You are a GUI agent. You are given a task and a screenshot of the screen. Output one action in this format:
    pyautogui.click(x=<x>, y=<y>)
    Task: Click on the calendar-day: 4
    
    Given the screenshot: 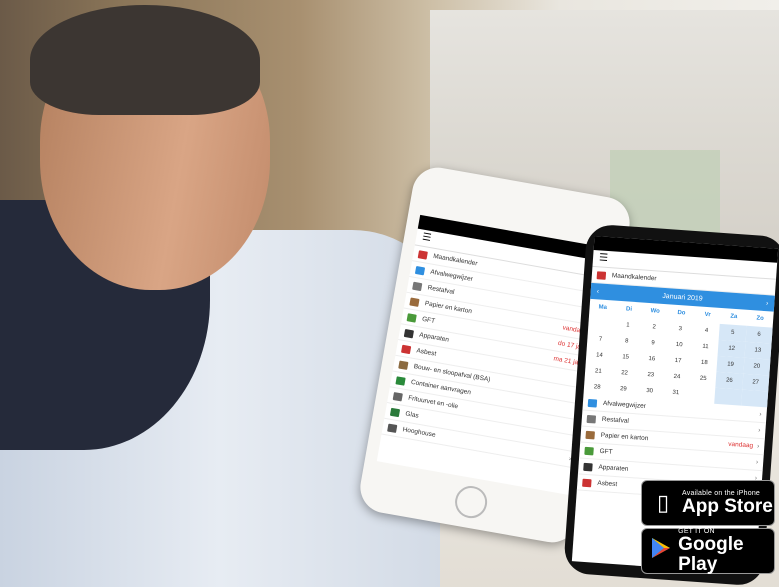 What is the action you would take?
    pyautogui.click(x=706, y=331)
    